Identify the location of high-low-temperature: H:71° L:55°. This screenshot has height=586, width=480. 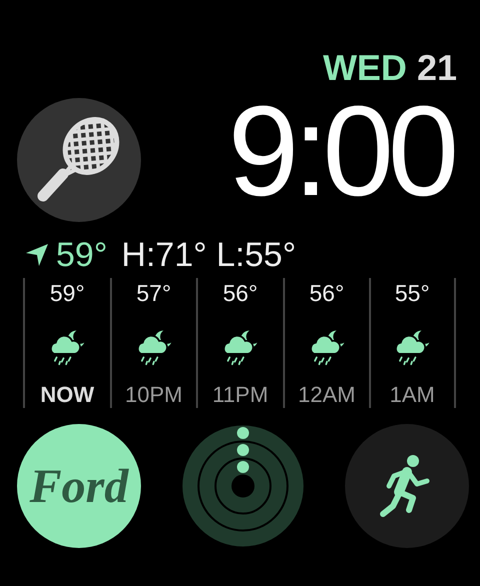
(208, 255).